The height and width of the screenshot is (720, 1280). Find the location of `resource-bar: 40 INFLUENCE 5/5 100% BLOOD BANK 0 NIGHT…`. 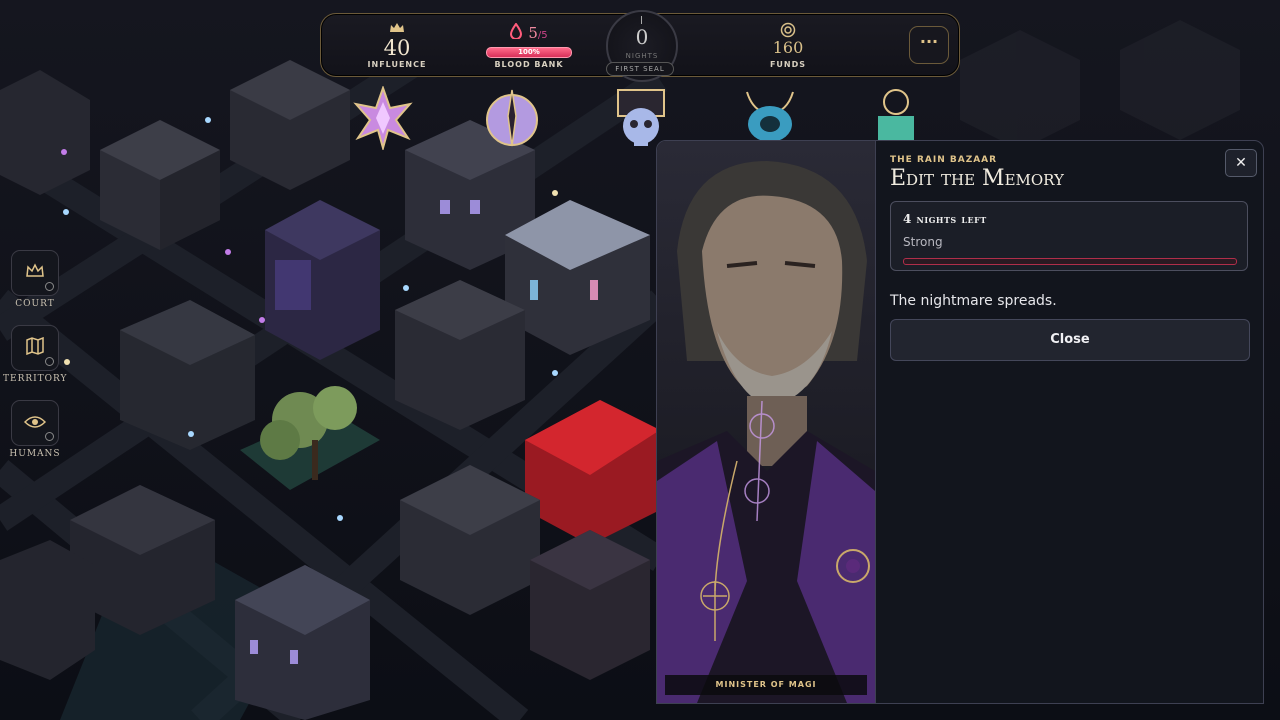

resource-bar: 40 INFLUENCE 5/5 100% BLOOD BANK 0 NIGHT… is located at coordinates (640, 46).